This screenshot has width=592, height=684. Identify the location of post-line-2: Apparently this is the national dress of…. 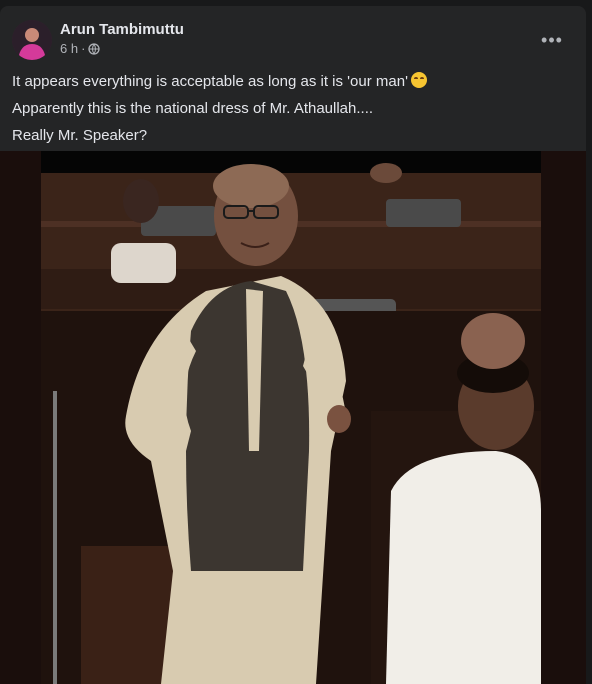
(193, 108).